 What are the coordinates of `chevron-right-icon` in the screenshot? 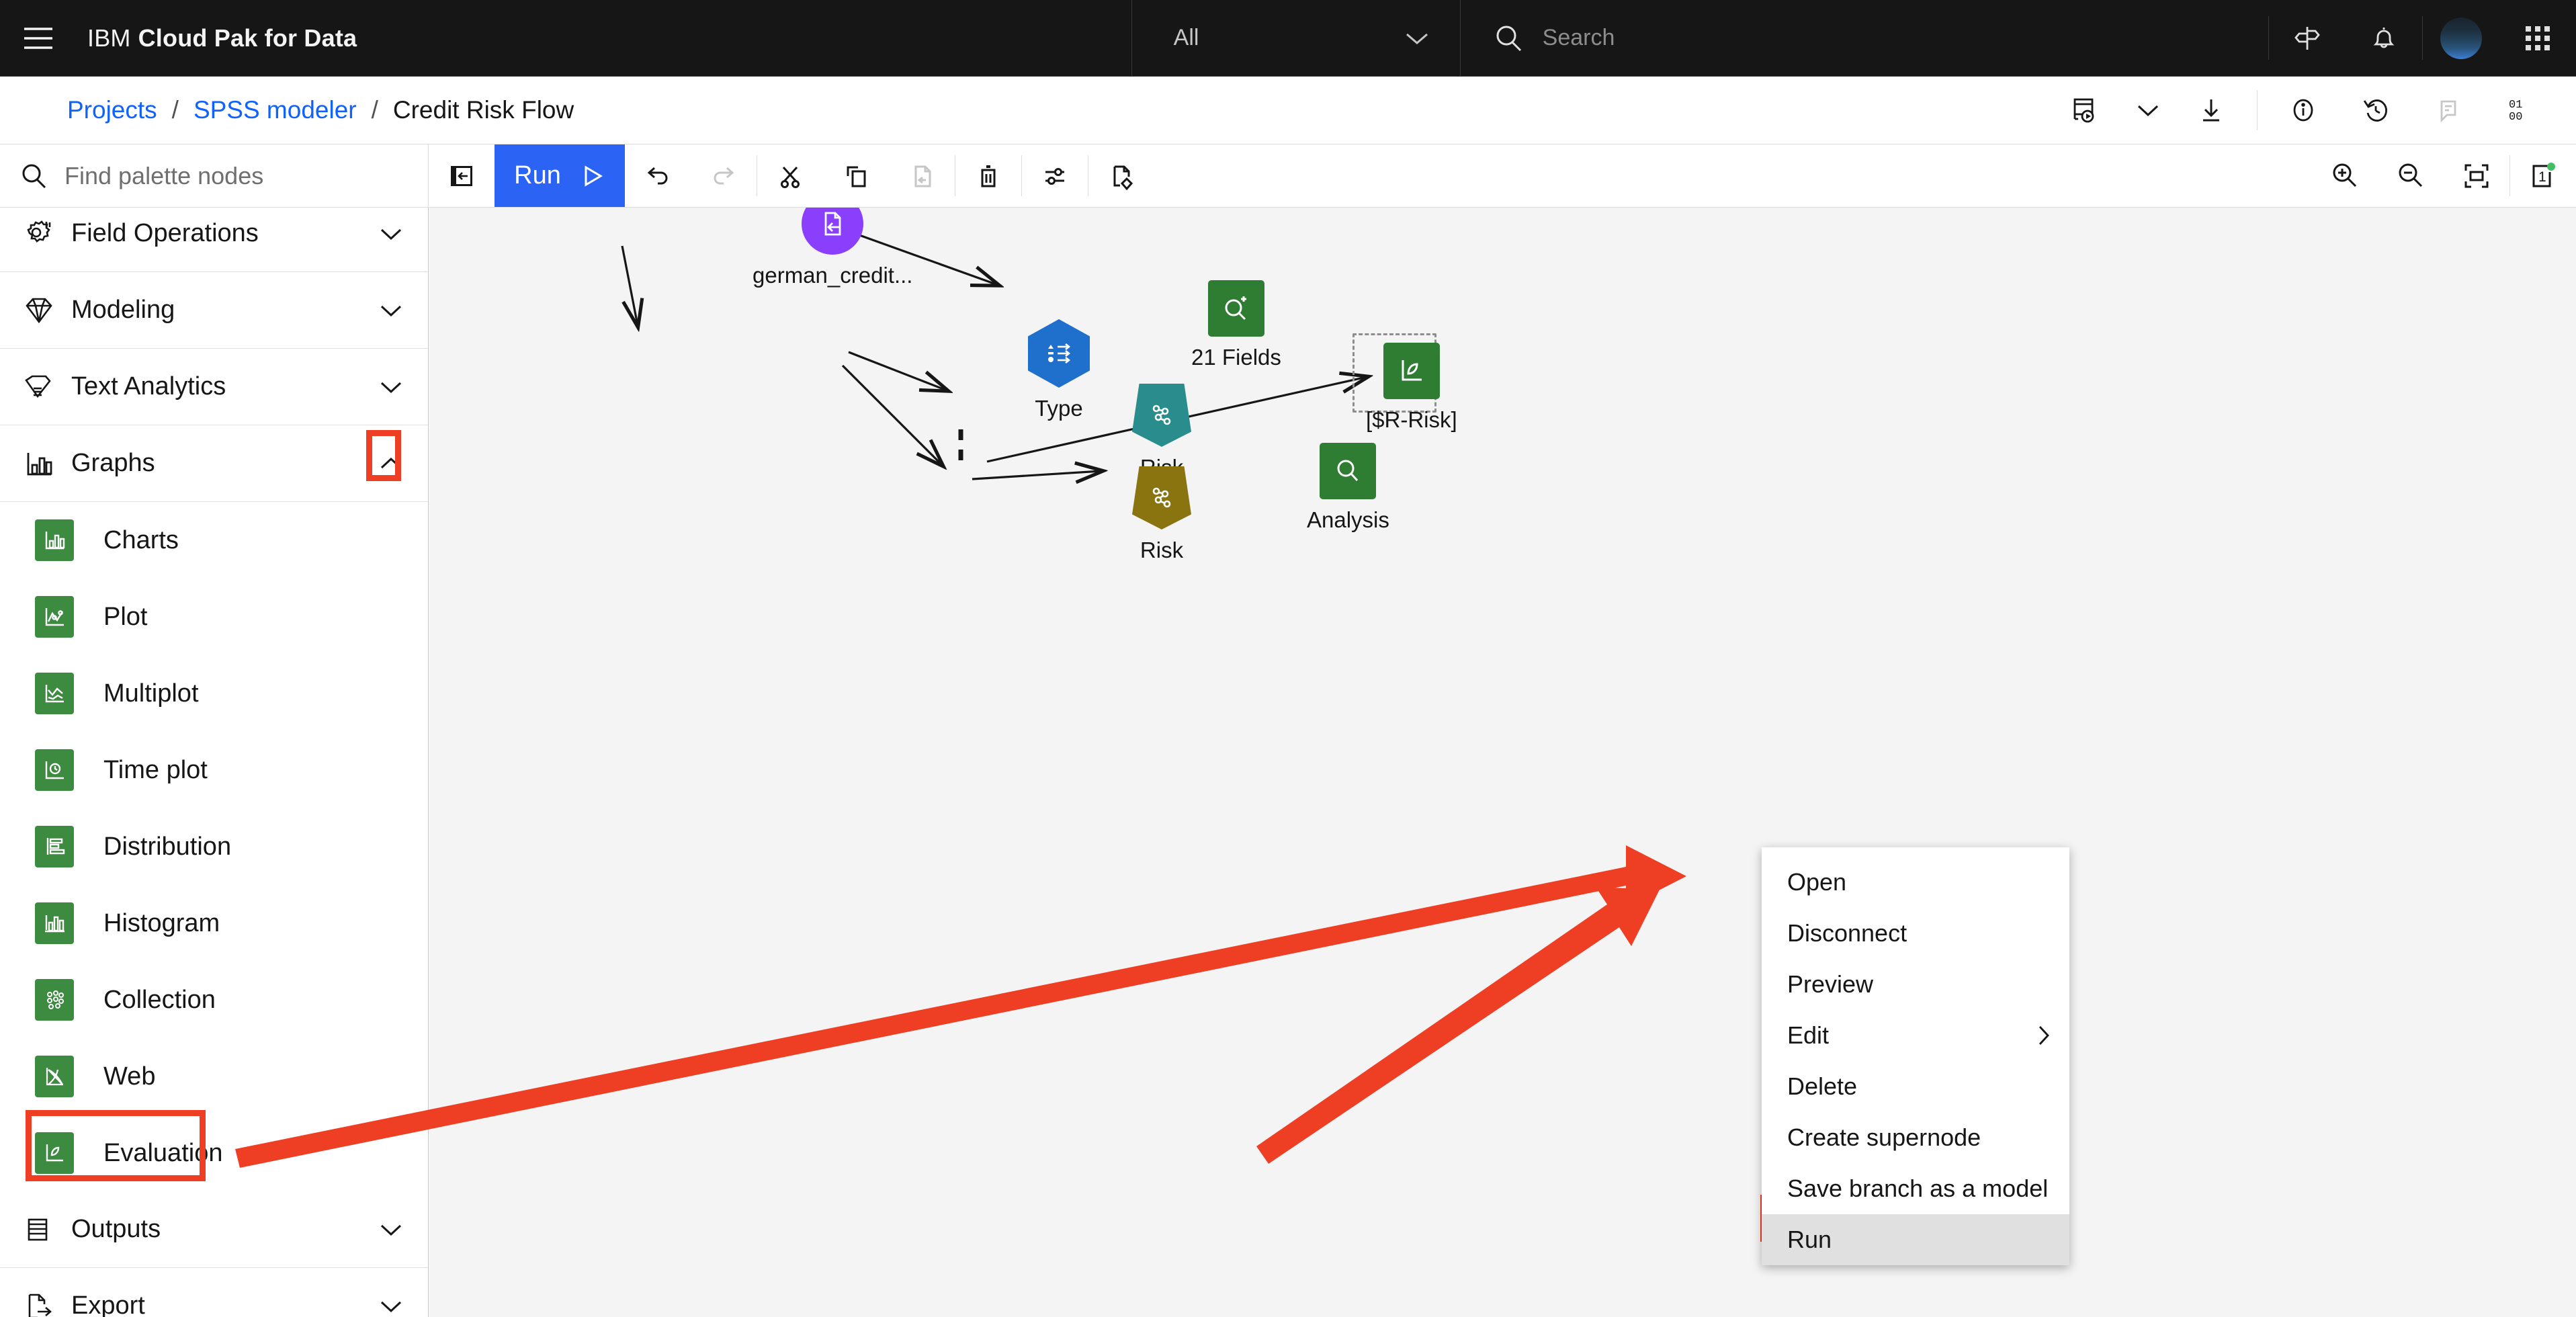 It's located at (2044, 1035).